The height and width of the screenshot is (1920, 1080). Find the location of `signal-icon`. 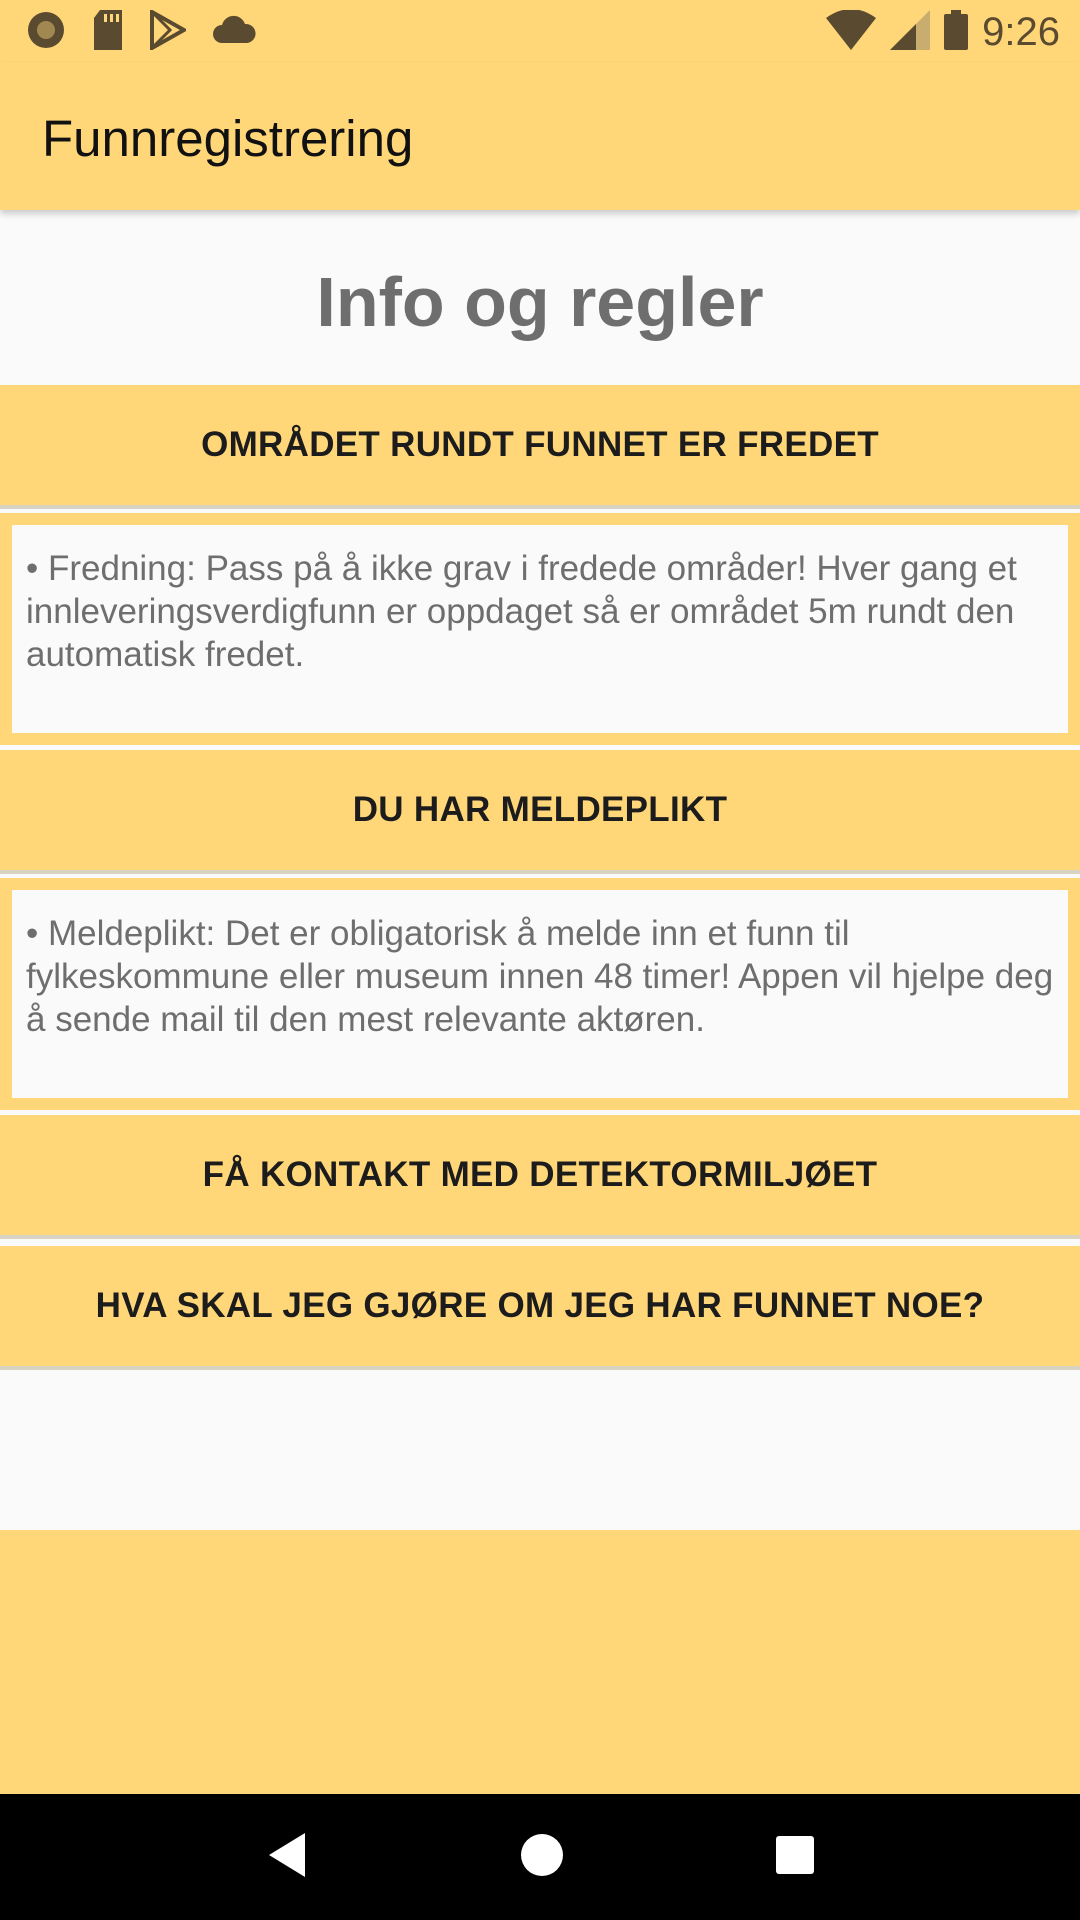

signal-icon is located at coordinates (910, 32).